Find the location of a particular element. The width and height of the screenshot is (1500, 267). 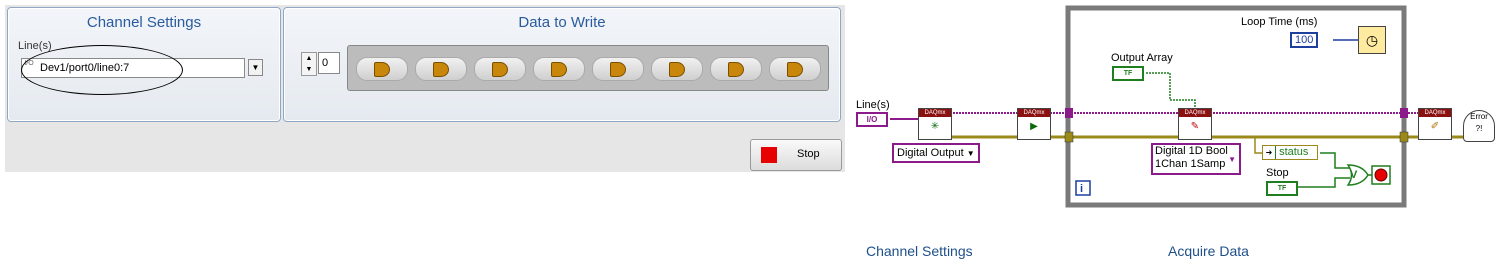

lines-dropdown-button: ▼ is located at coordinates (255, 67).